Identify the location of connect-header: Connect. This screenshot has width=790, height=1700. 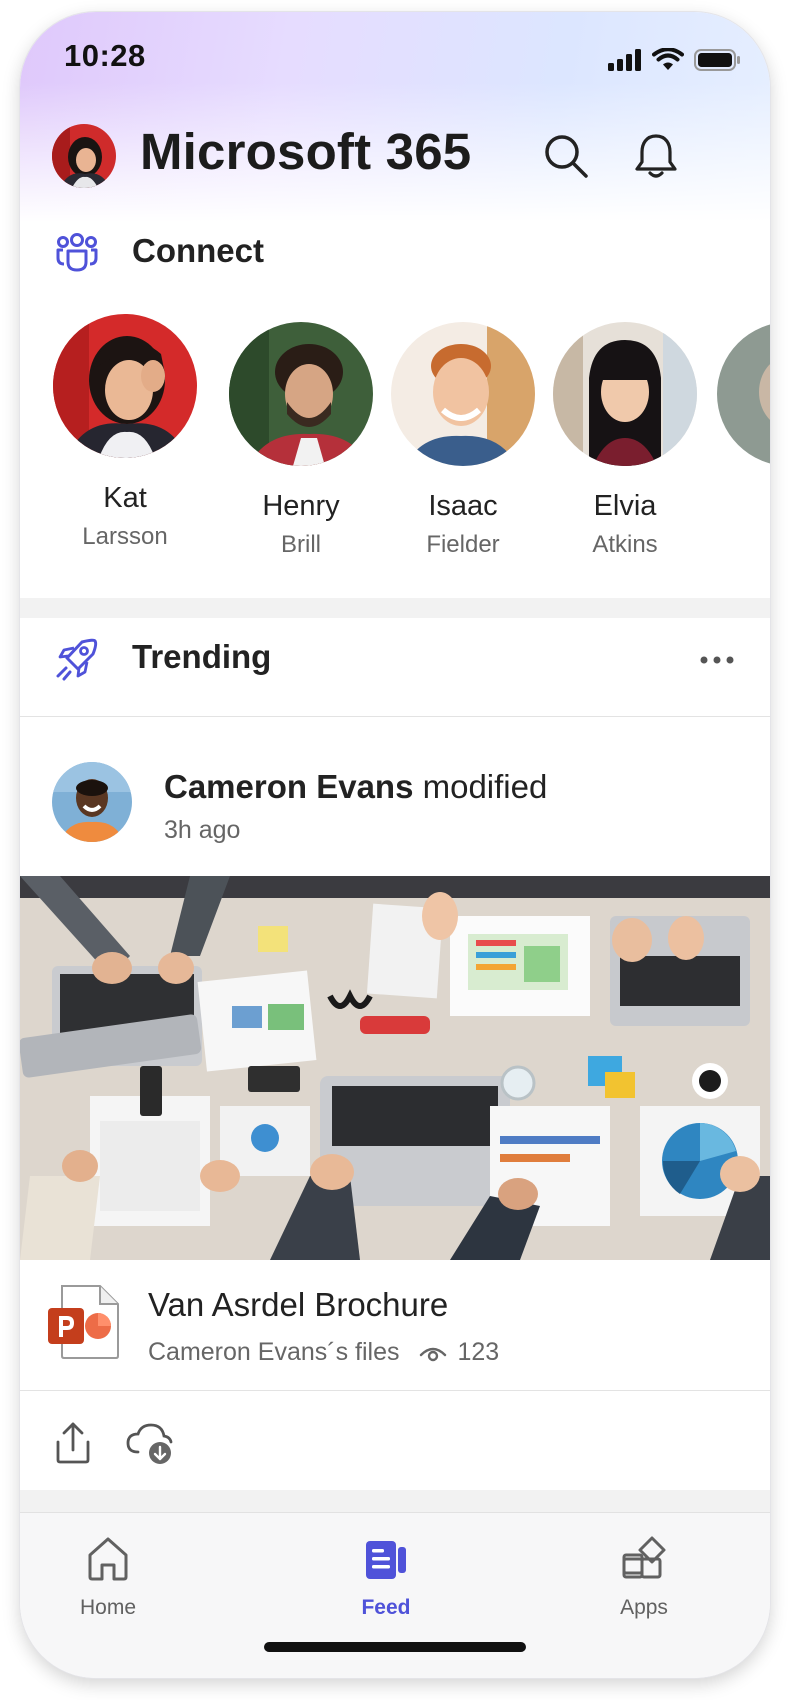
(395, 252).